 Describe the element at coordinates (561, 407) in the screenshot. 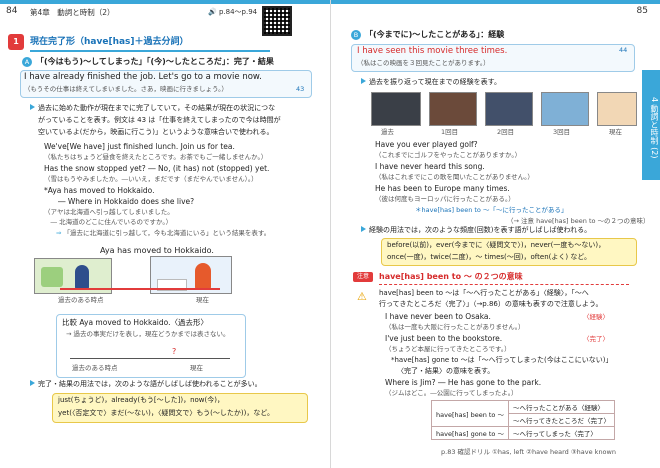

I see `table-cell: ～へ行ったことがある〈経験〉` at that location.